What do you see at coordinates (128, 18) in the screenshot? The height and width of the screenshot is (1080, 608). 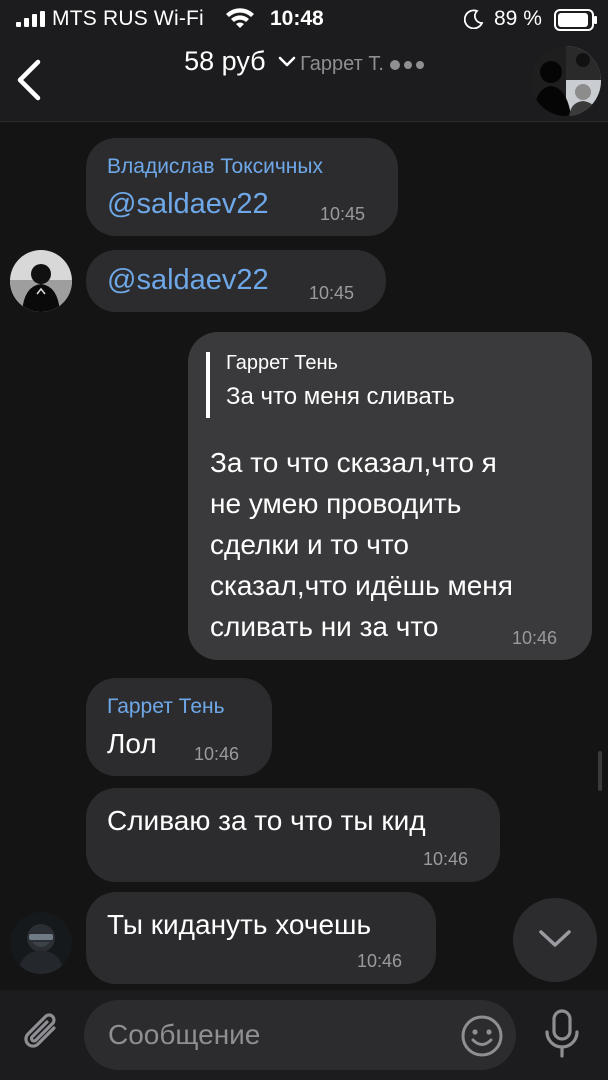 I see `carrier-label: MTS RUS Wi-Fi` at bounding box center [128, 18].